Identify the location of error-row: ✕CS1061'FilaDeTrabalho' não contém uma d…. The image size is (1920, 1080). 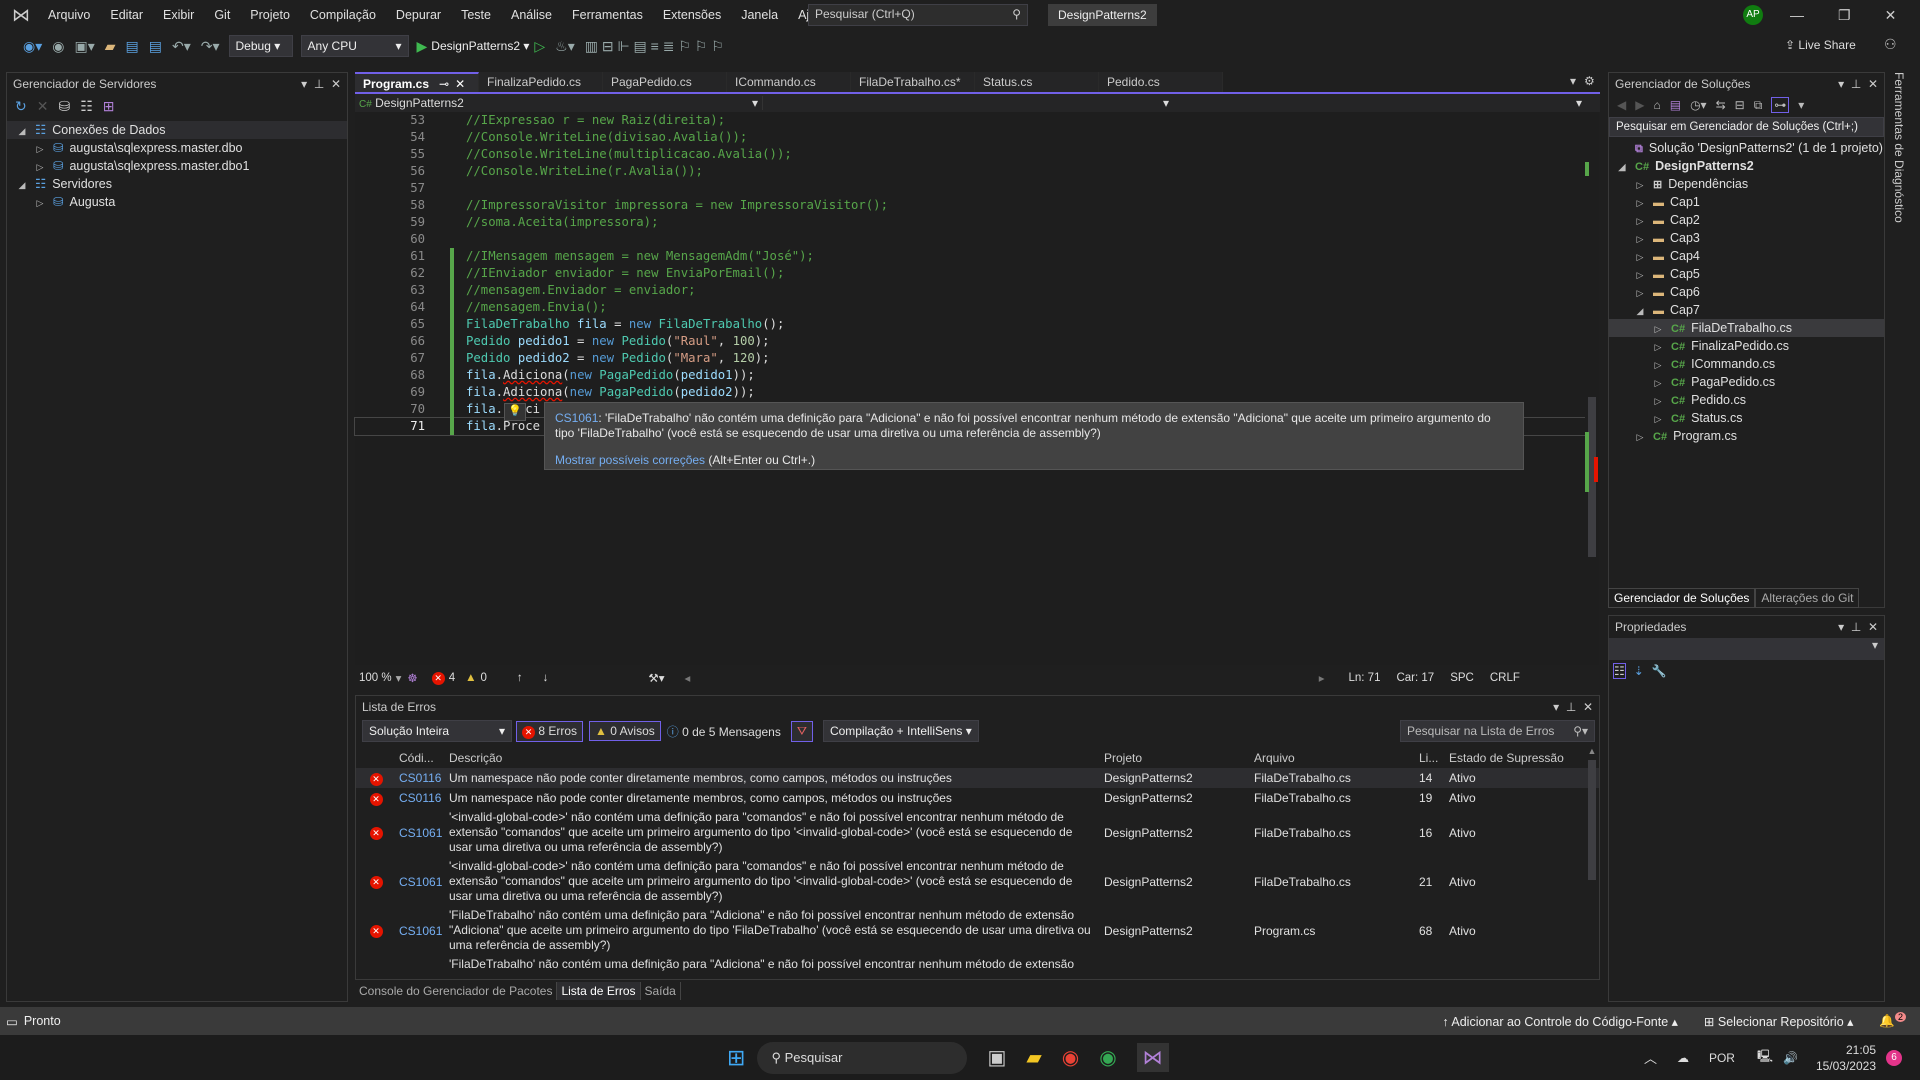
(977, 964).